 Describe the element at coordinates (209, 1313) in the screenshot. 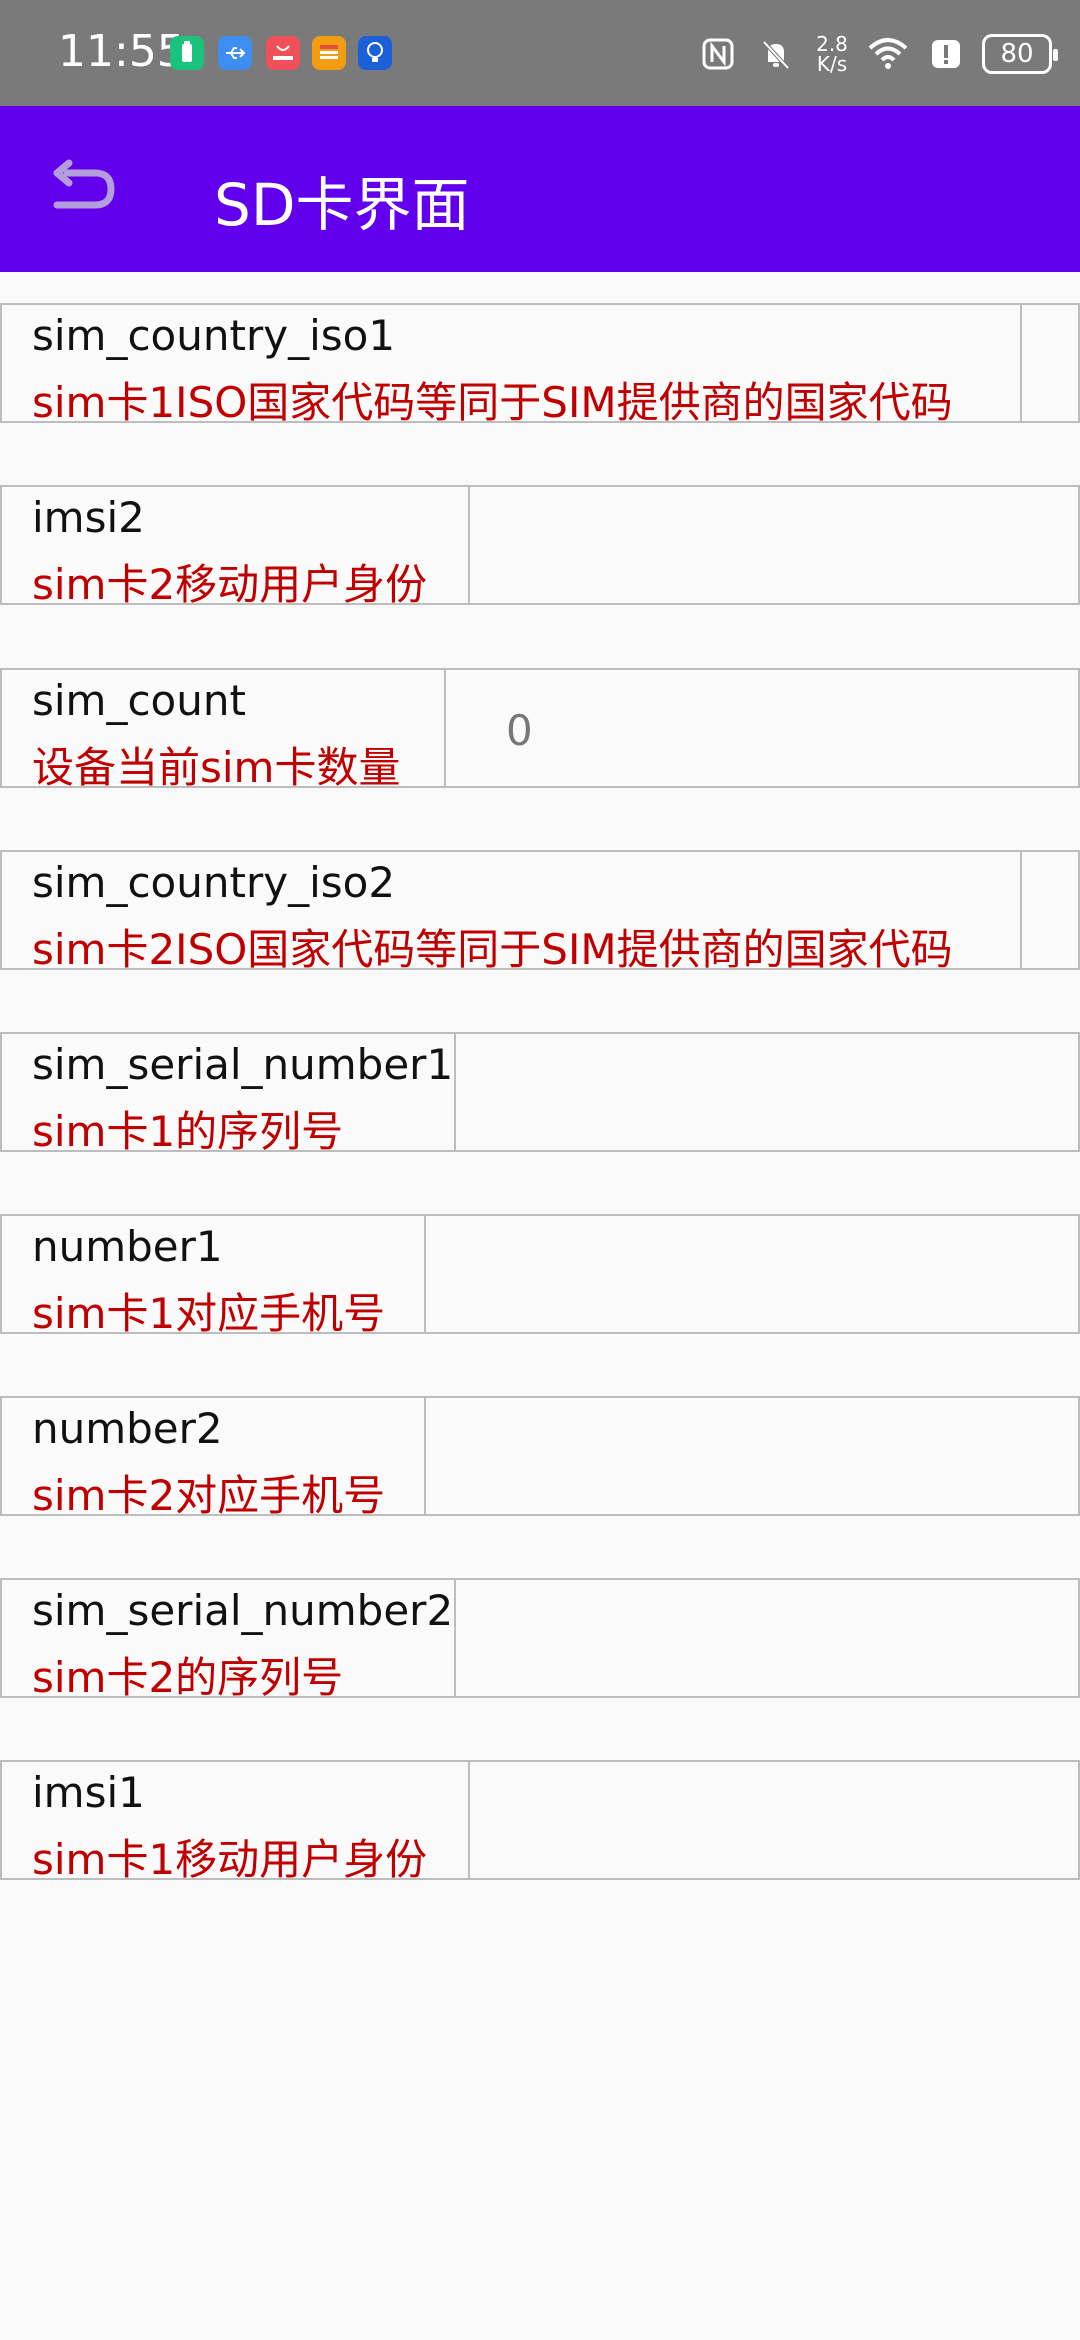

I see `row-description: sim卡1对应手机号` at that location.